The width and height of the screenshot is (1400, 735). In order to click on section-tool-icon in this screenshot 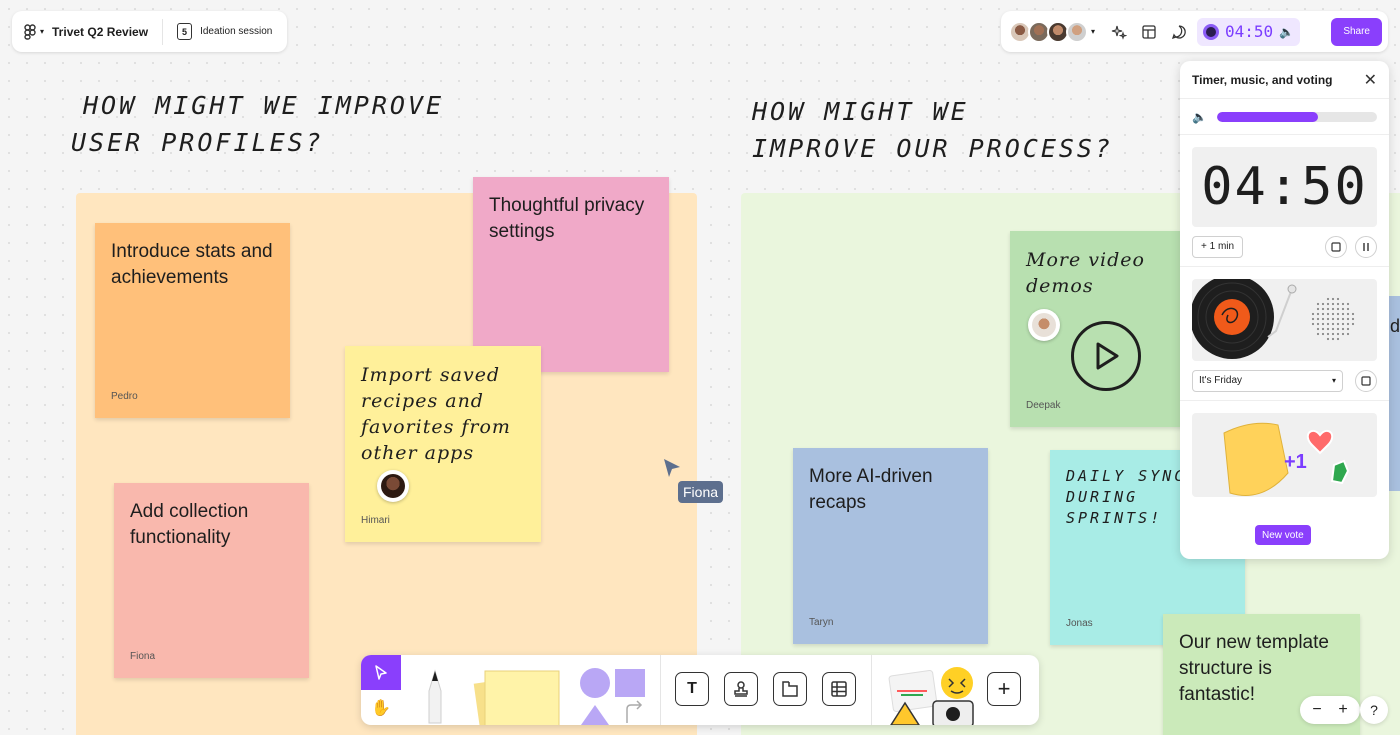, I will do `click(790, 689)`.